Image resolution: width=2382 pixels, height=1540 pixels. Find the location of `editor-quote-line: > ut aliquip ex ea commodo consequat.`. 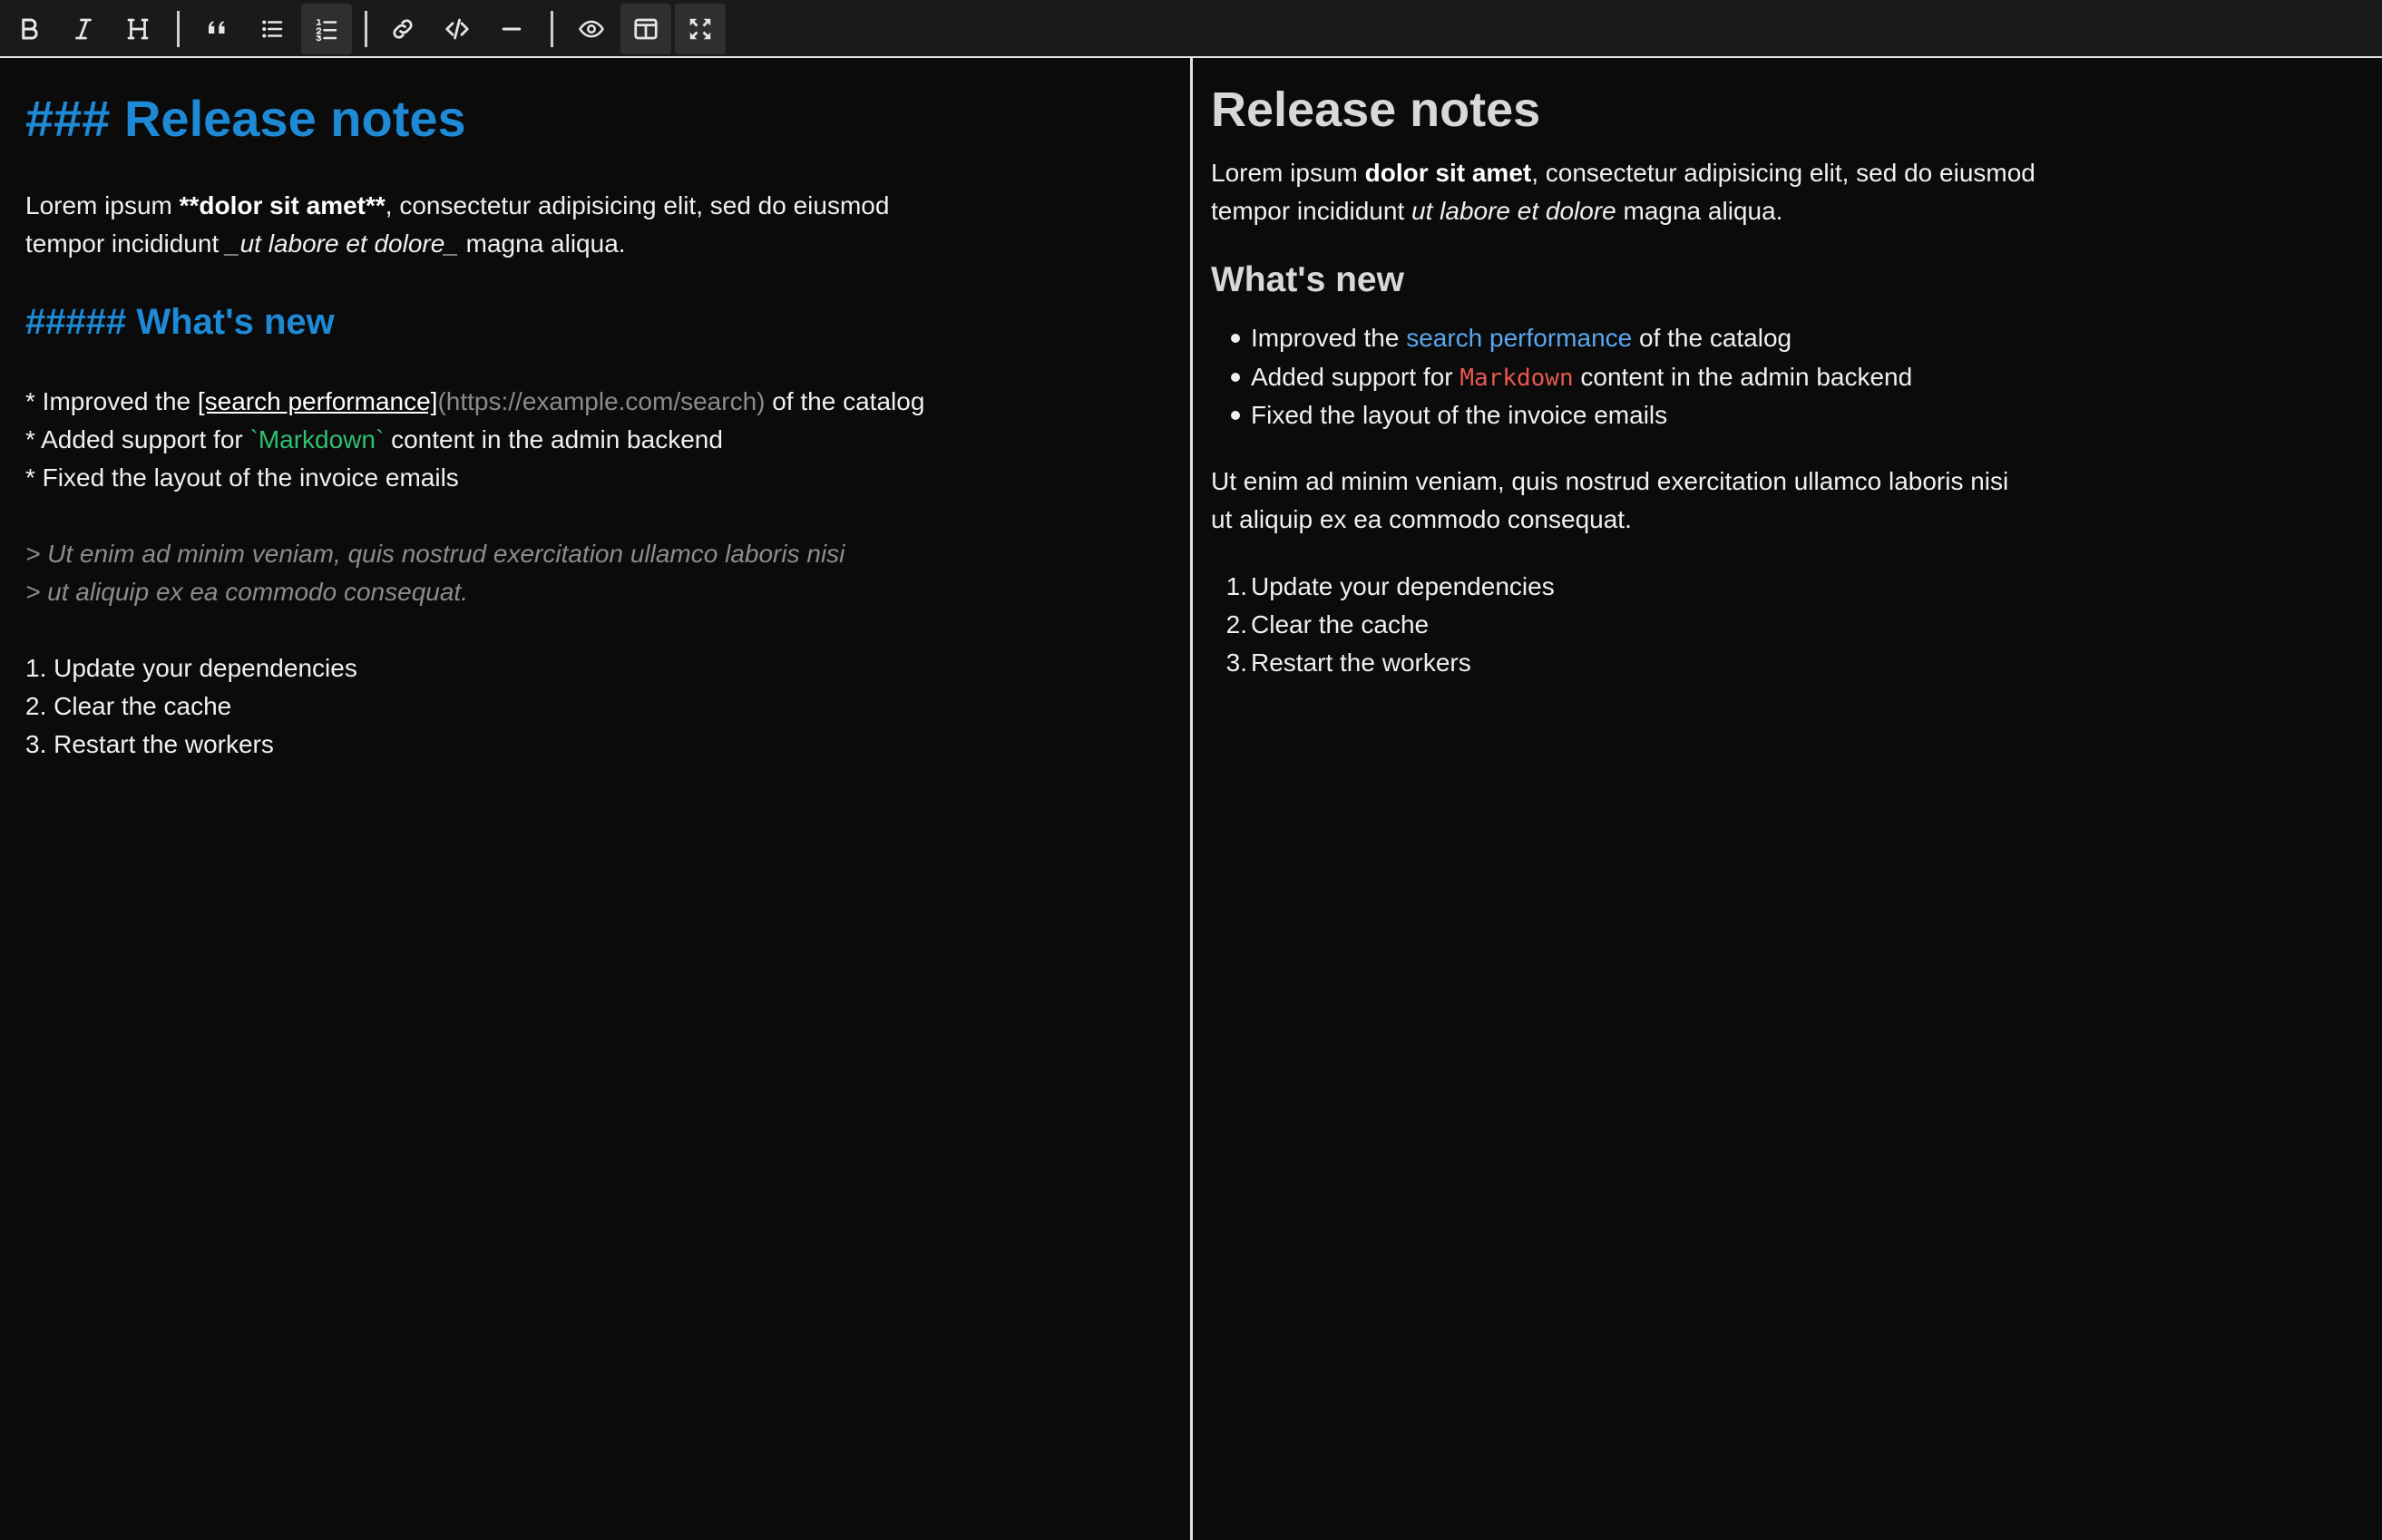

editor-quote-line: > ut aliquip ex ea commodo consequat. is located at coordinates (246, 592).